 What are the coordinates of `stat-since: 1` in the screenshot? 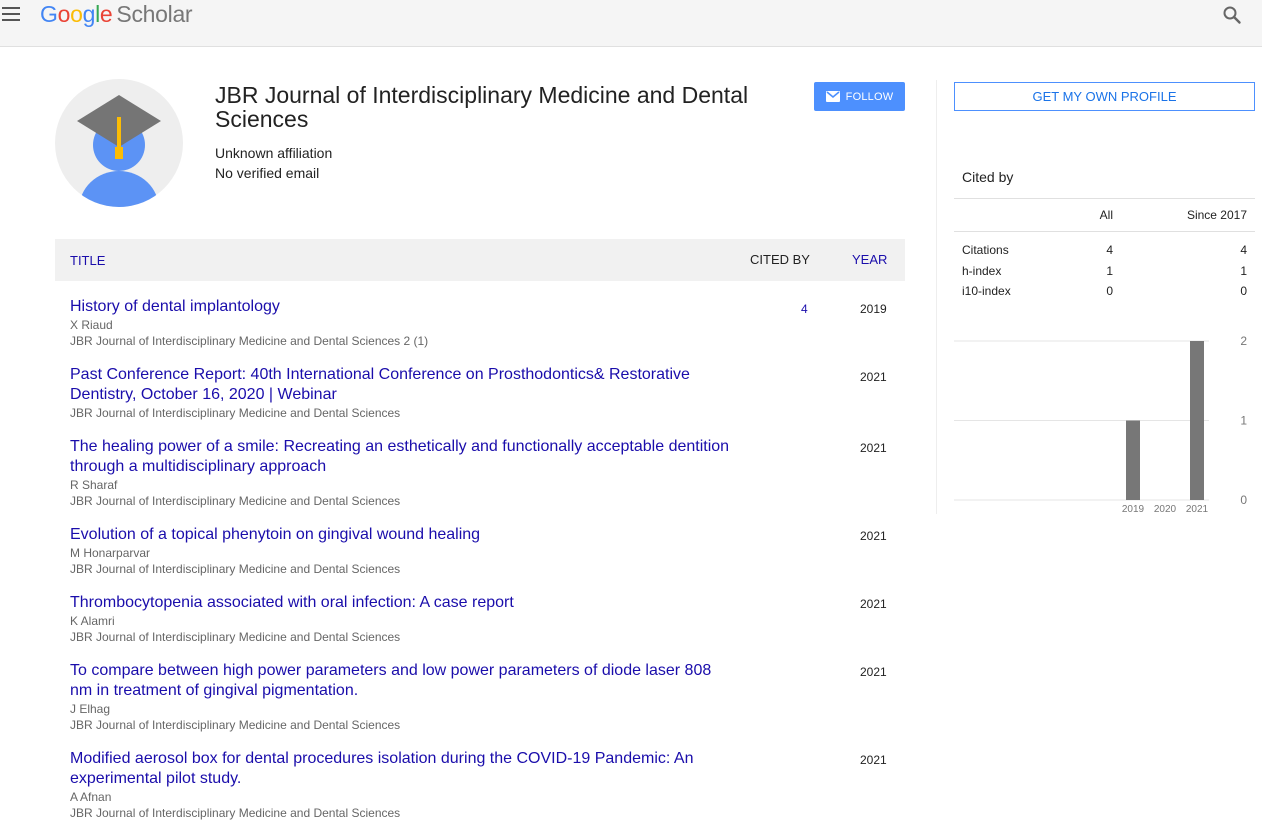 It's located at (1243, 270).